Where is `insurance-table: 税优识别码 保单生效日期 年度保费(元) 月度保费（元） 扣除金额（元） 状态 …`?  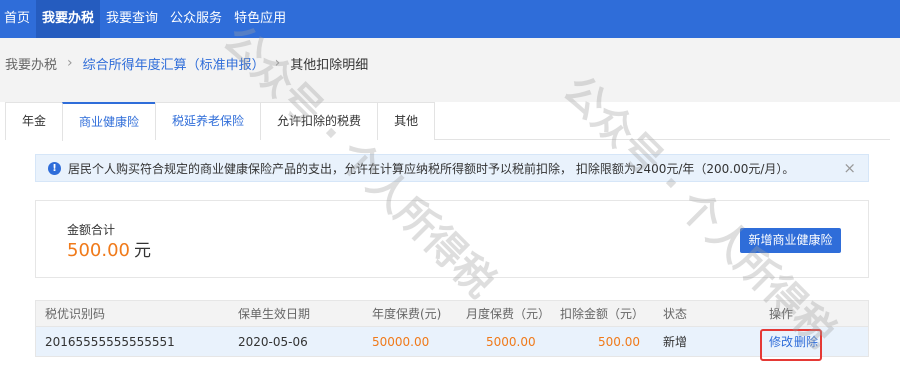 insurance-table: 税优识别码 保单生效日期 年度保费(元) 月度保费（元） 扣除金额（元） 状态 … is located at coordinates (452, 330).